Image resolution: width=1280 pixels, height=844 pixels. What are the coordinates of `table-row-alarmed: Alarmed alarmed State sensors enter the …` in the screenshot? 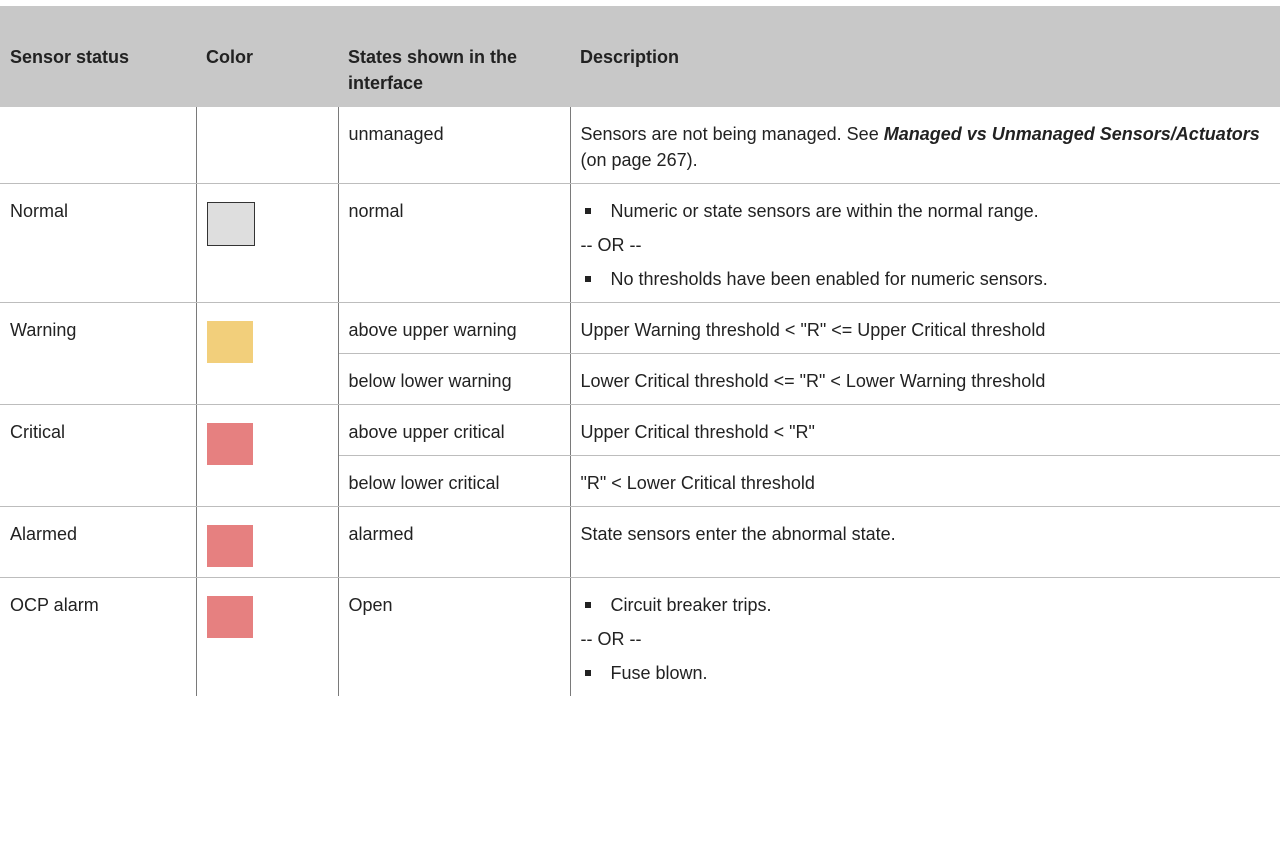 It's located at (640, 542).